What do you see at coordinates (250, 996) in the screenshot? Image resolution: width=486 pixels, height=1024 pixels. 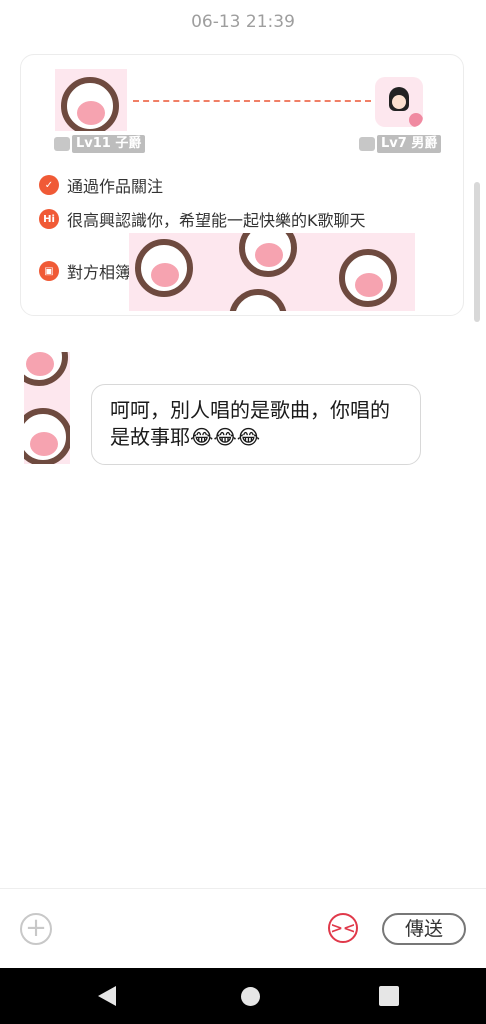 I see `home-icon` at bounding box center [250, 996].